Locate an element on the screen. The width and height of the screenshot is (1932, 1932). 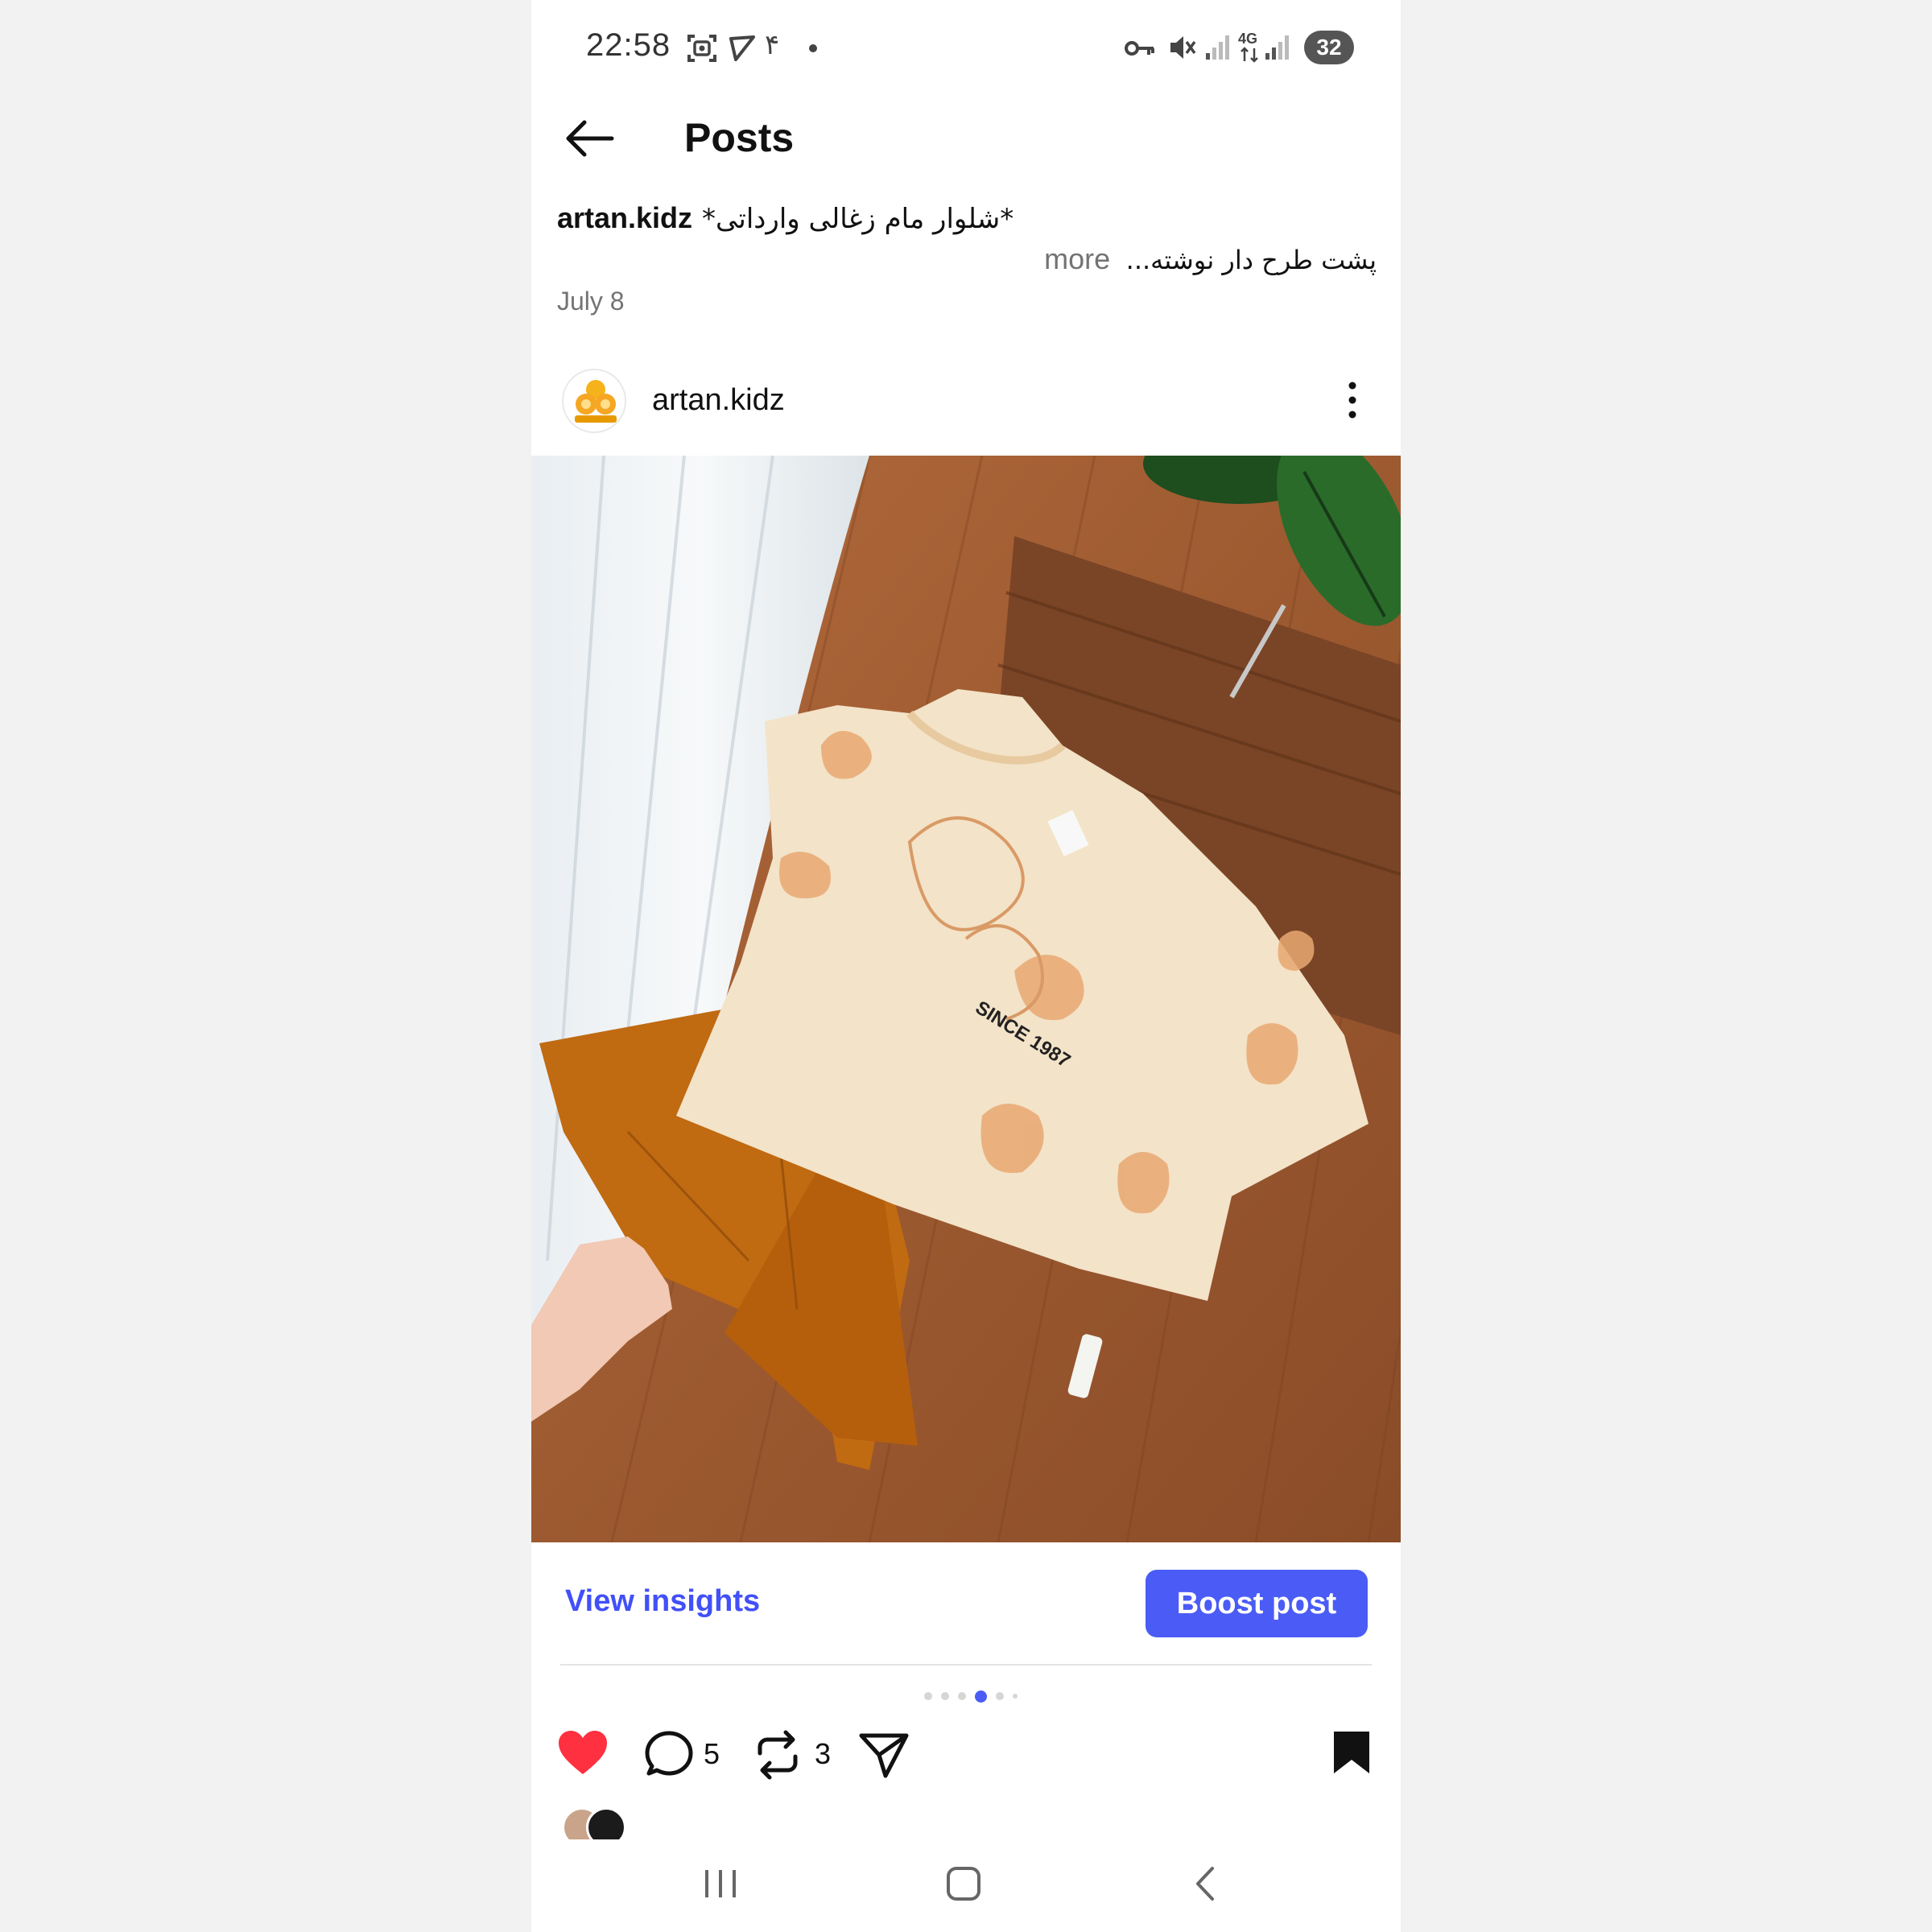
data-arrows-icon is located at coordinates (1249, 55).